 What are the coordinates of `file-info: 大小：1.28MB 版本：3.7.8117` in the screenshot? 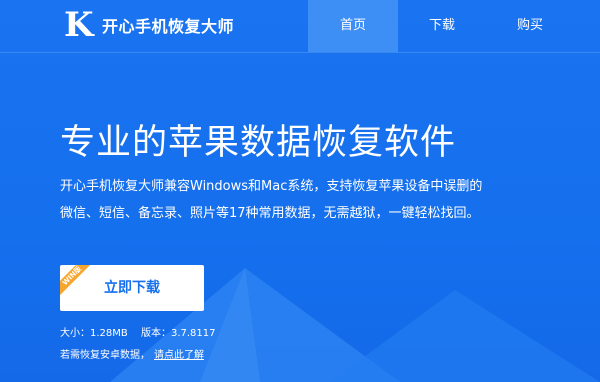 It's located at (137, 331).